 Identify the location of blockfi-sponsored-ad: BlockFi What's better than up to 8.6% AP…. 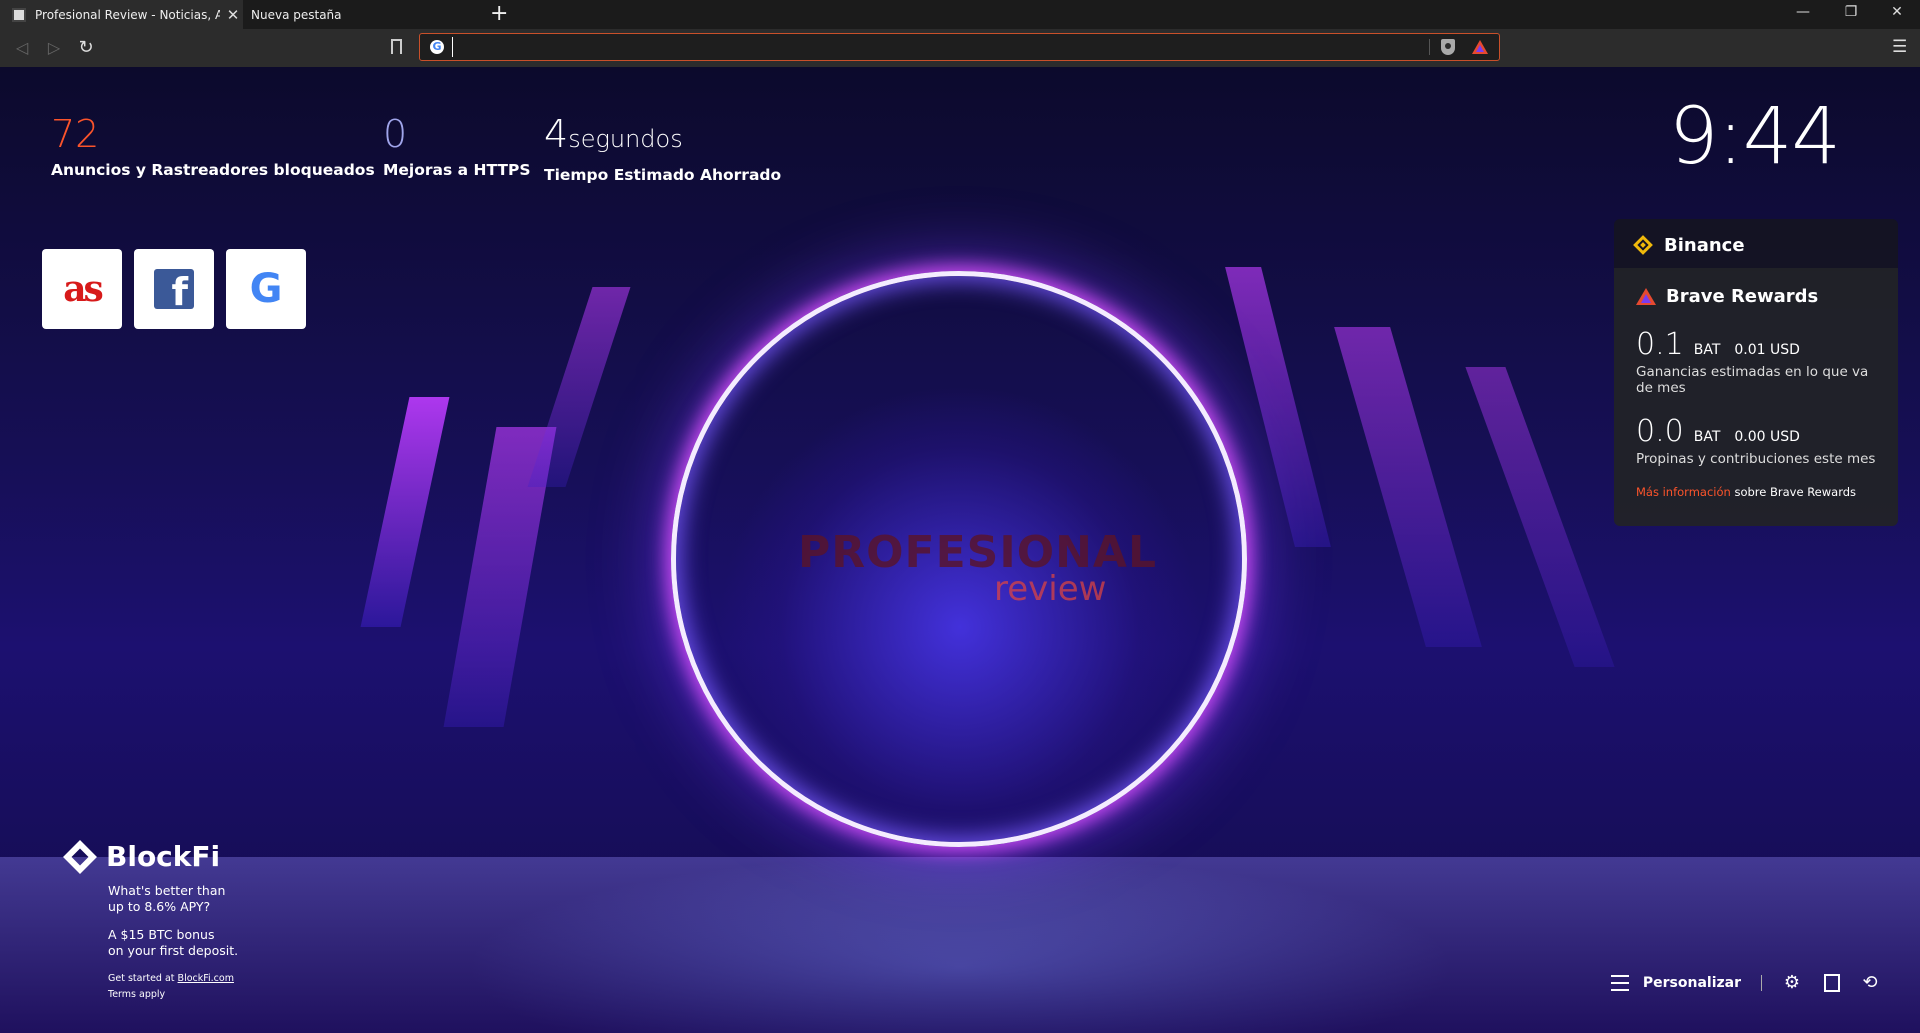
(173, 921).